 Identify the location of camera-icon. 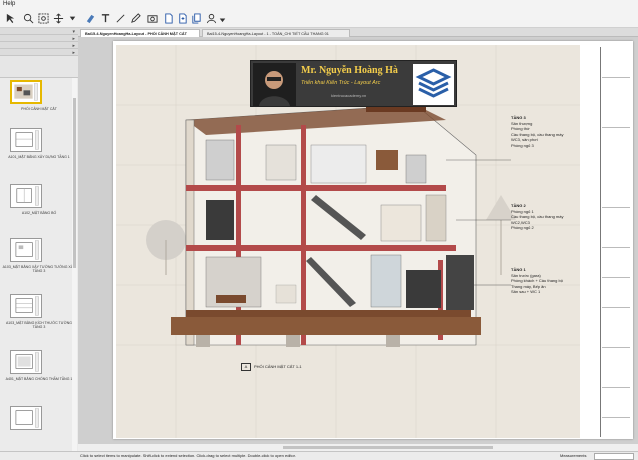
(152, 18).